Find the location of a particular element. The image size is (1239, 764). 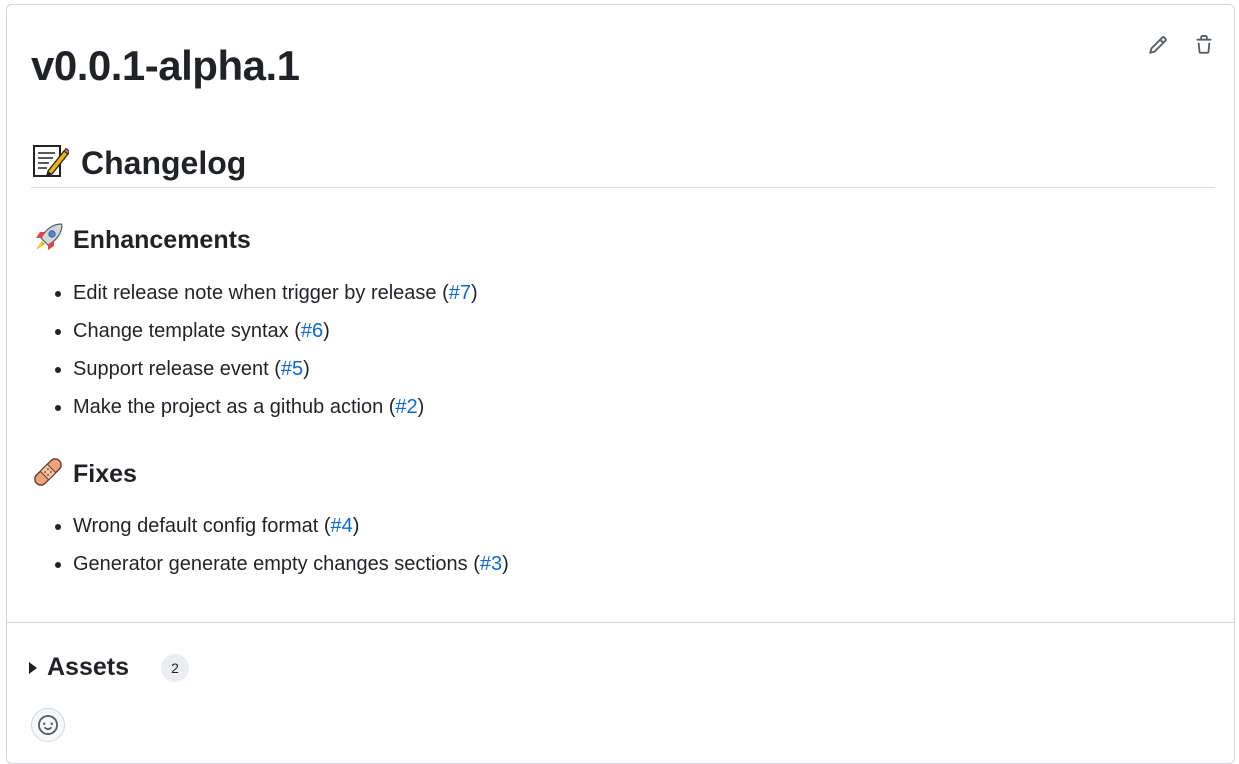

assets-toggle: Assets 2 is located at coordinates (109, 667).